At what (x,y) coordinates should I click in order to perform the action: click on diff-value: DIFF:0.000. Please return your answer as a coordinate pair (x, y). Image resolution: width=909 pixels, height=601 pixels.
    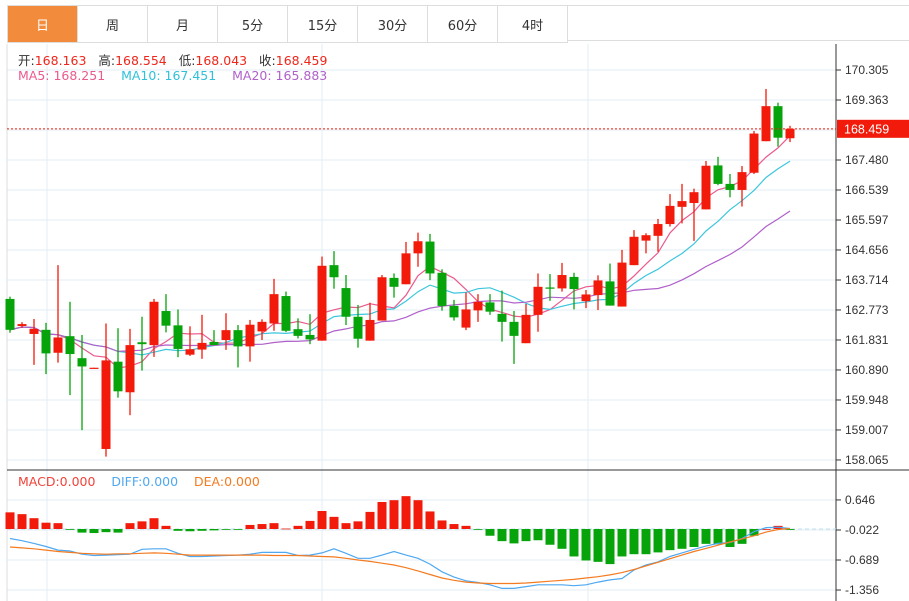
    Looking at the image, I should click on (145, 481).